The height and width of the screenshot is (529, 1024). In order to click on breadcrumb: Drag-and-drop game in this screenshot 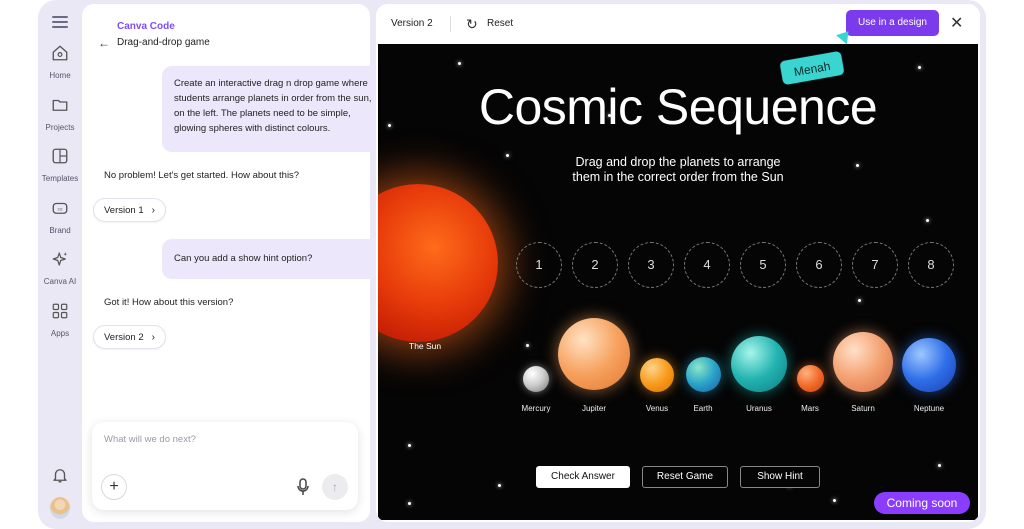, I will do `click(163, 42)`.